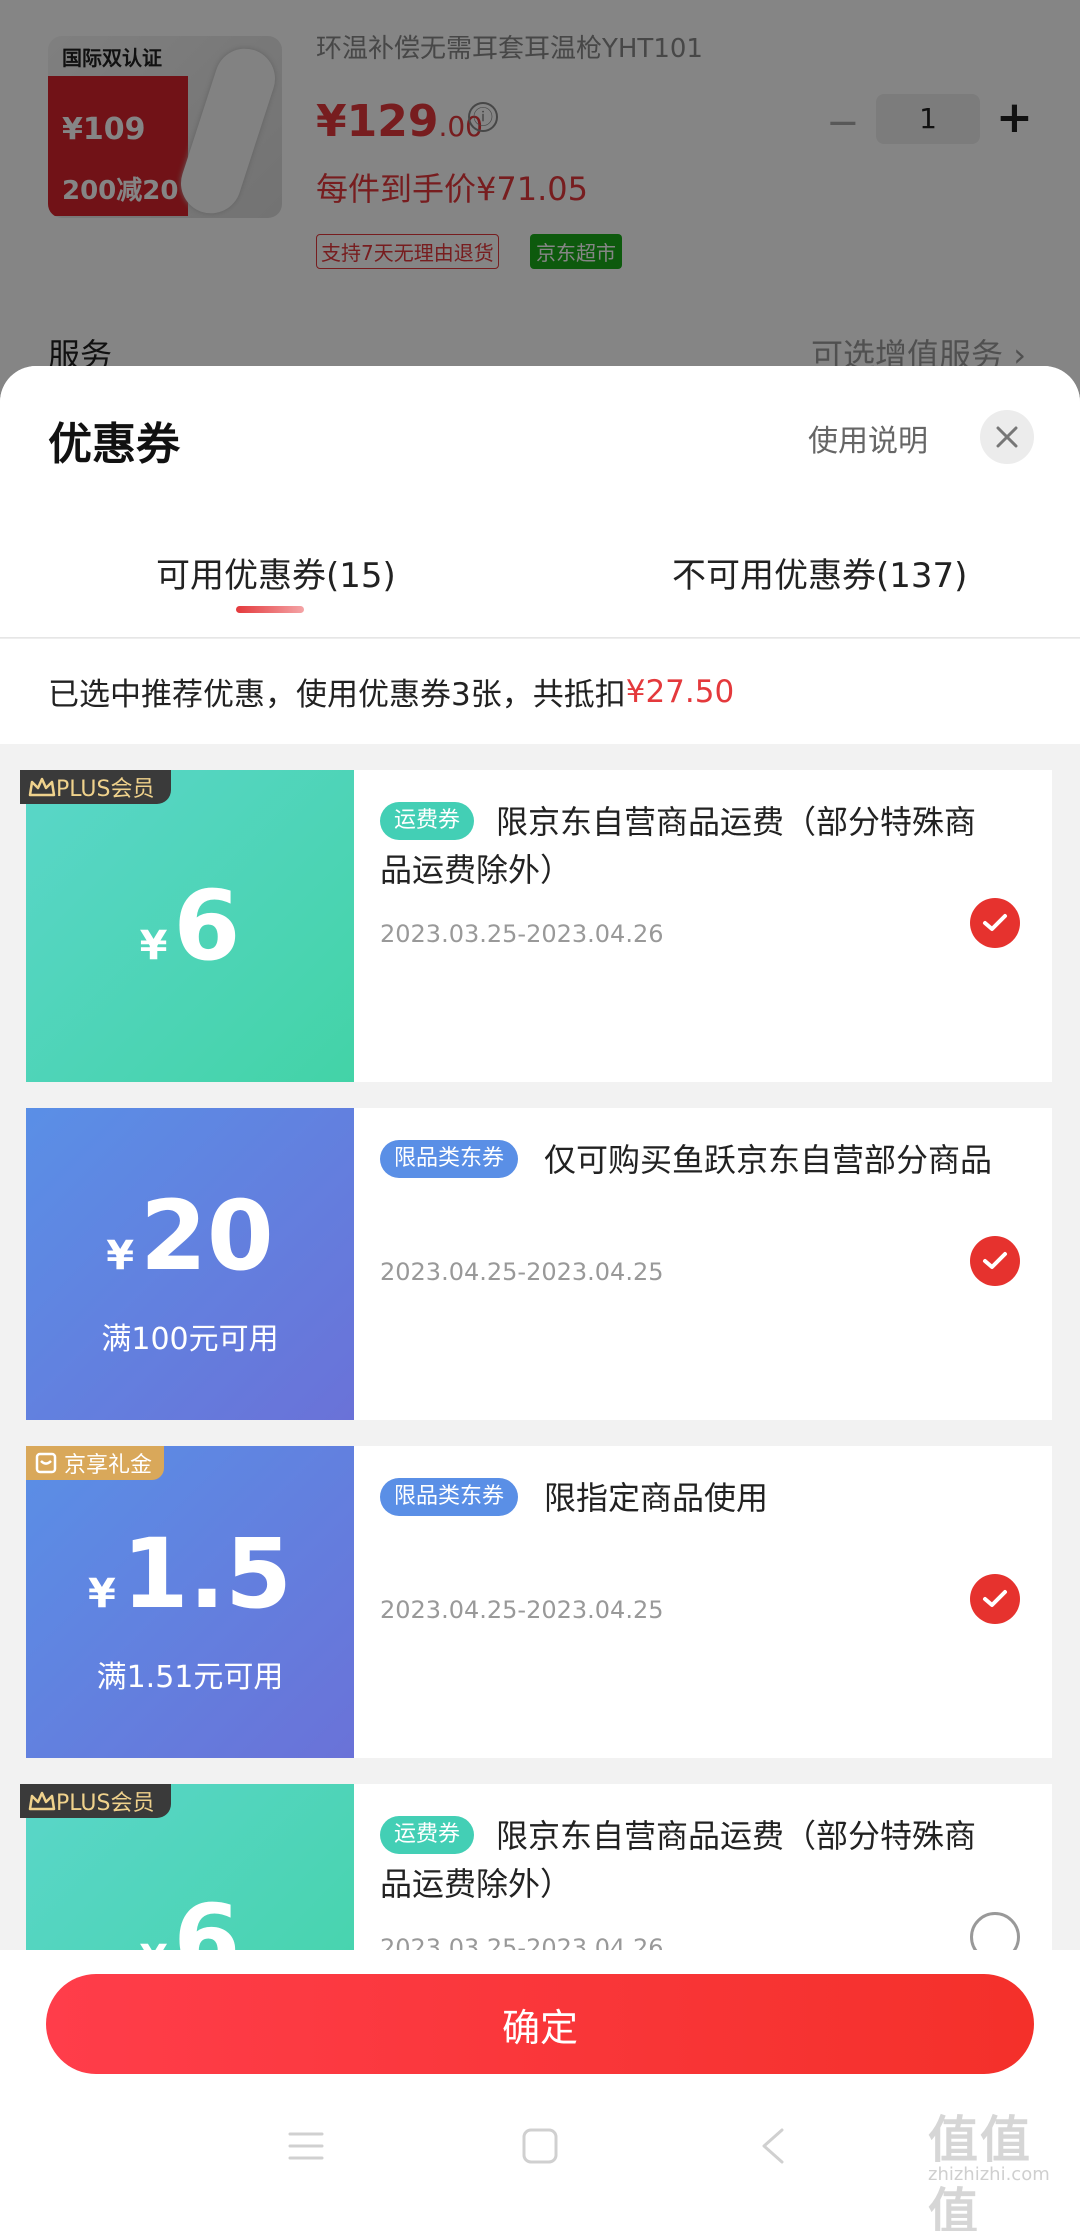 This screenshot has width=1080, height=2231. Describe the element at coordinates (190, 926) in the screenshot. I see `coupon-amount: ¥6` at that location.